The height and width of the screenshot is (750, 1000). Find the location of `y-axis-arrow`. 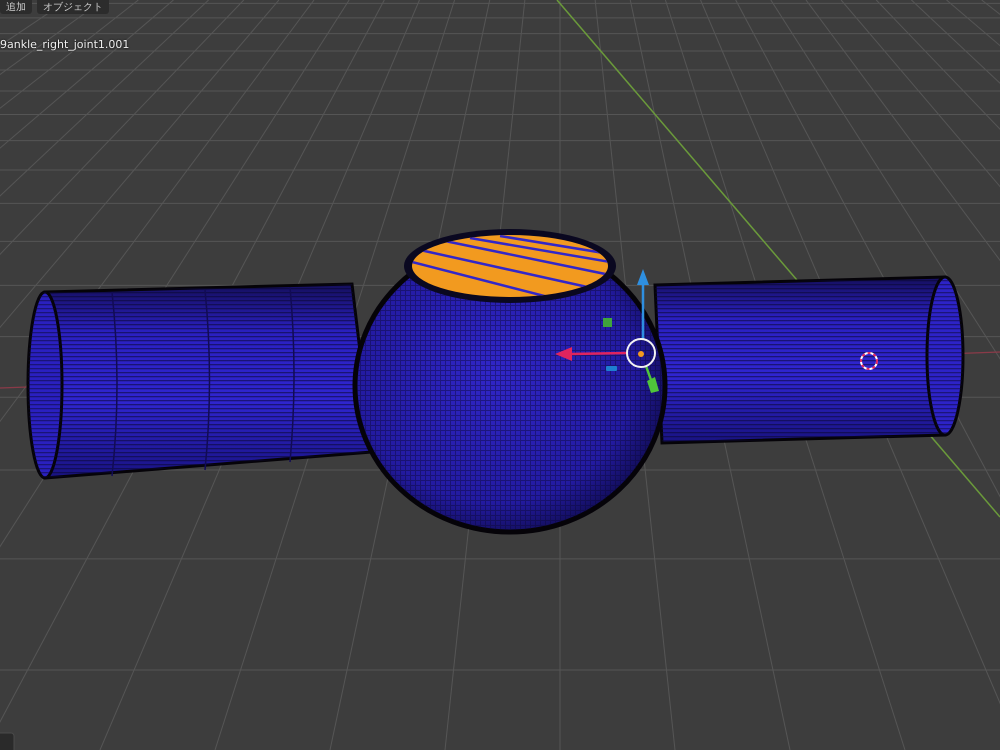

y-axis-arrow is located at coordinates (651, 379).